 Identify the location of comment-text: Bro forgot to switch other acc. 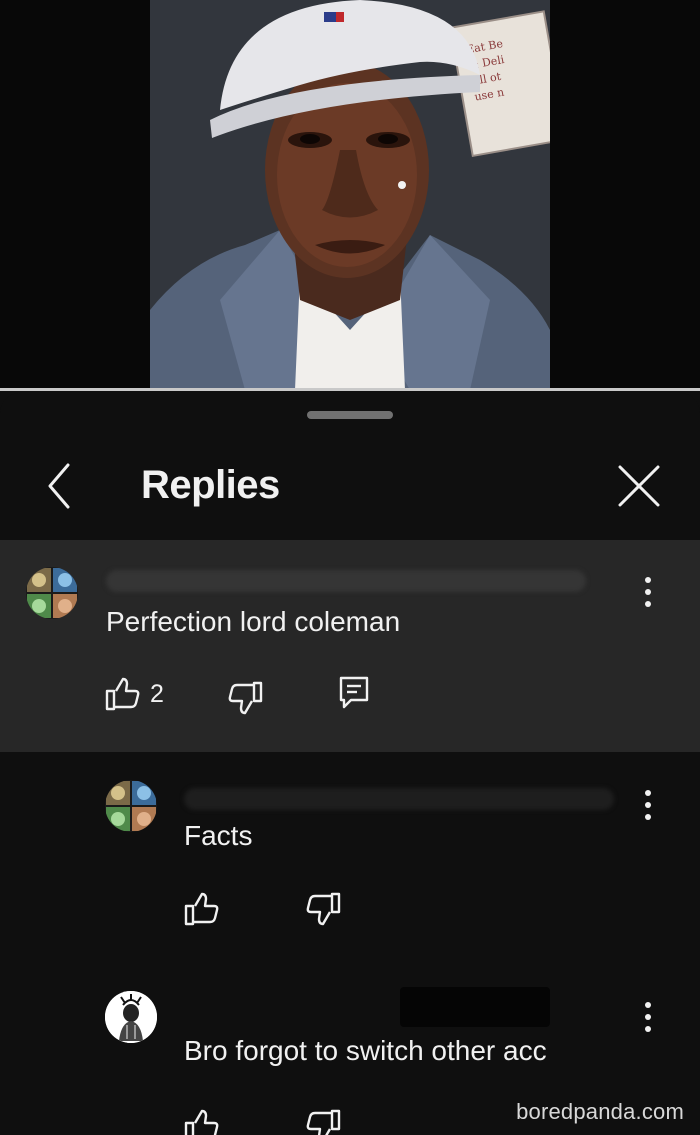
(365, 1050).